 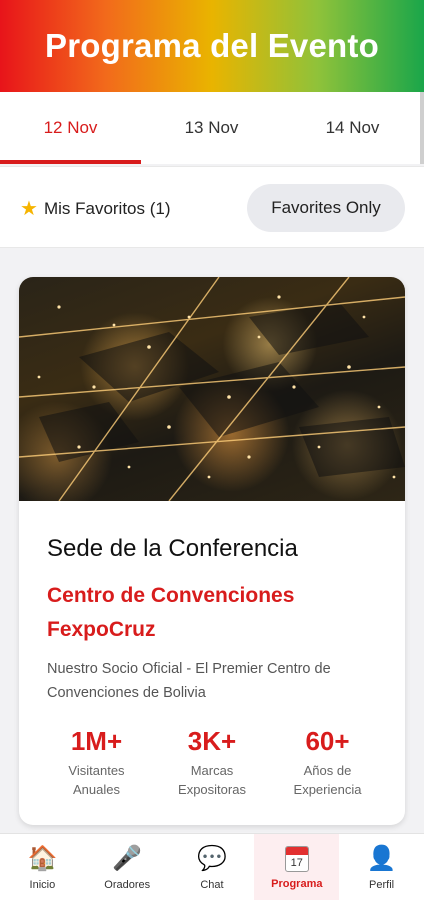 I want to click on app-header: Programa del Evento, so click(x=212, y=46).